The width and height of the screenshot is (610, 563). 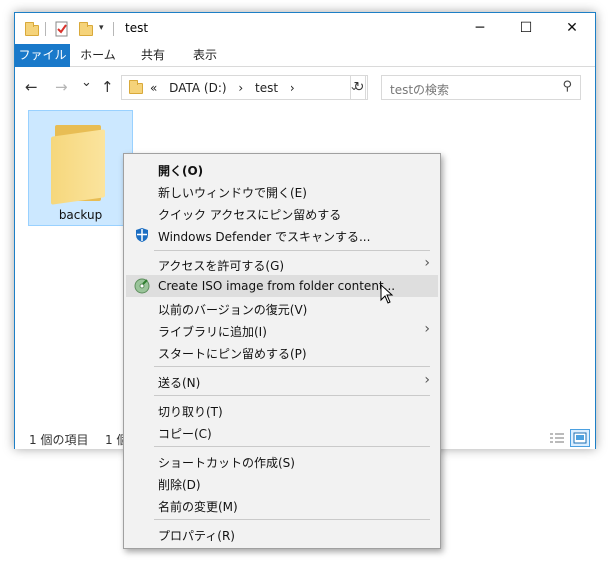 What do you see at coordinates (282, 330) in the screenshot?
I see `menu-item-add-to-library: ライブラリに追加(I) ›` at bounding box center [282, 330].